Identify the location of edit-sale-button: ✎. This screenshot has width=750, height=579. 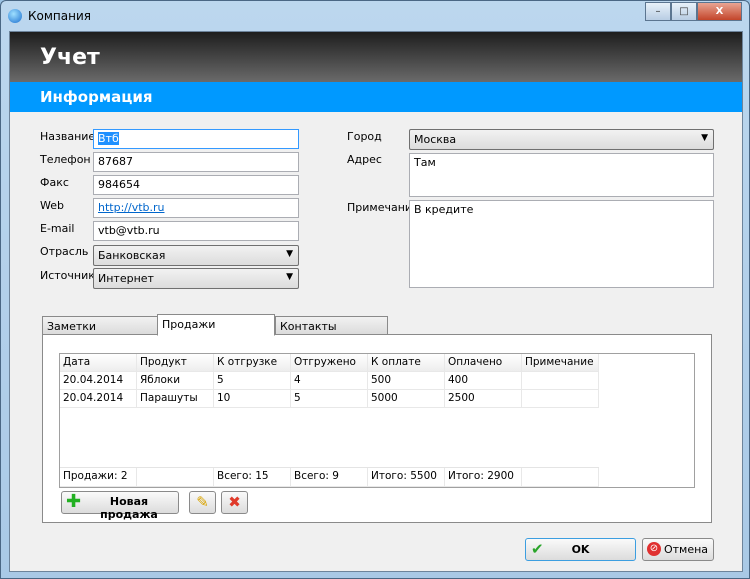
(202, 502).